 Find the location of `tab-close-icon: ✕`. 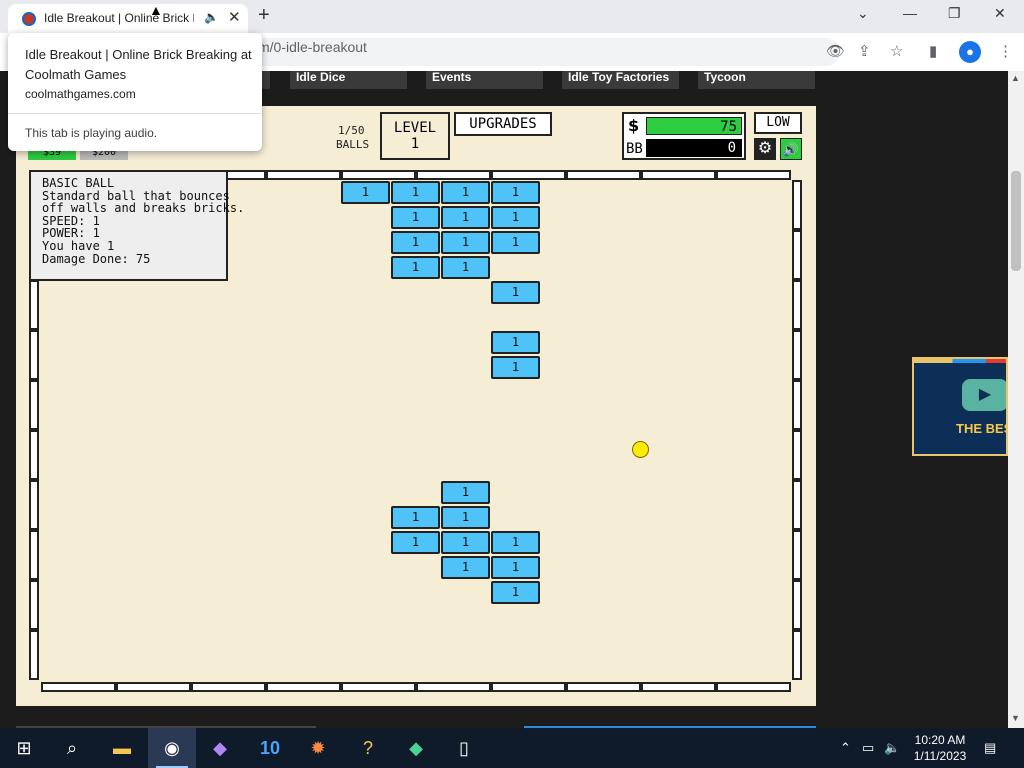

tab-close-icon: ✕ is located at coordinates (234, 17).